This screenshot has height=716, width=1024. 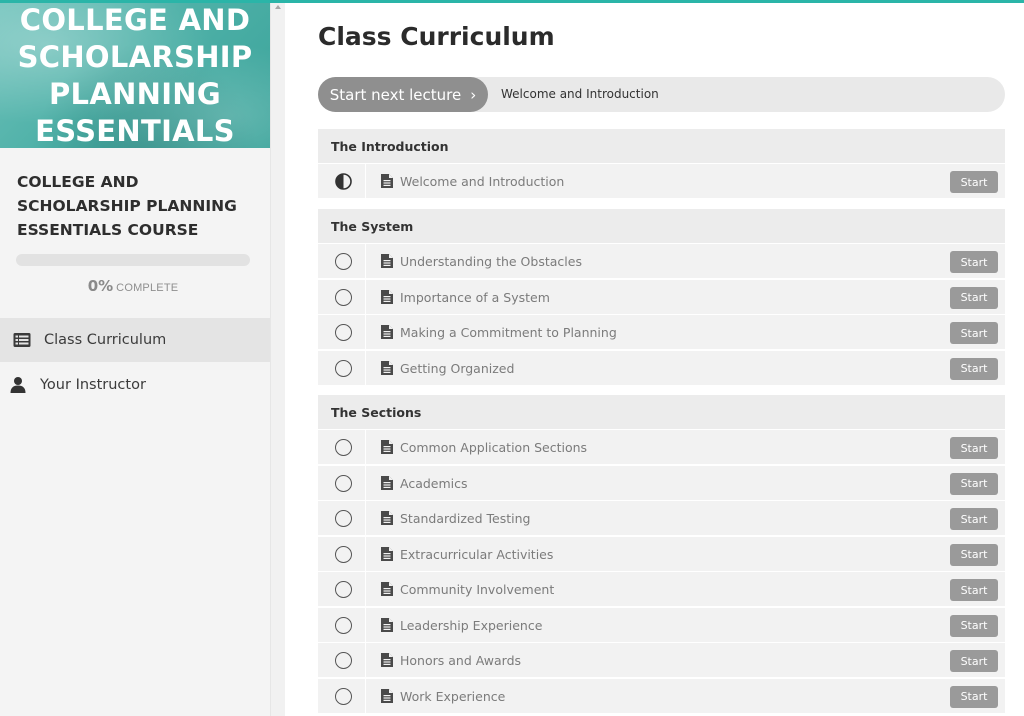 What do you see at coordinates (475, 297) in the screenshot?
I see `lecture-title: Importance of a System` at bounding box center [475, 297].